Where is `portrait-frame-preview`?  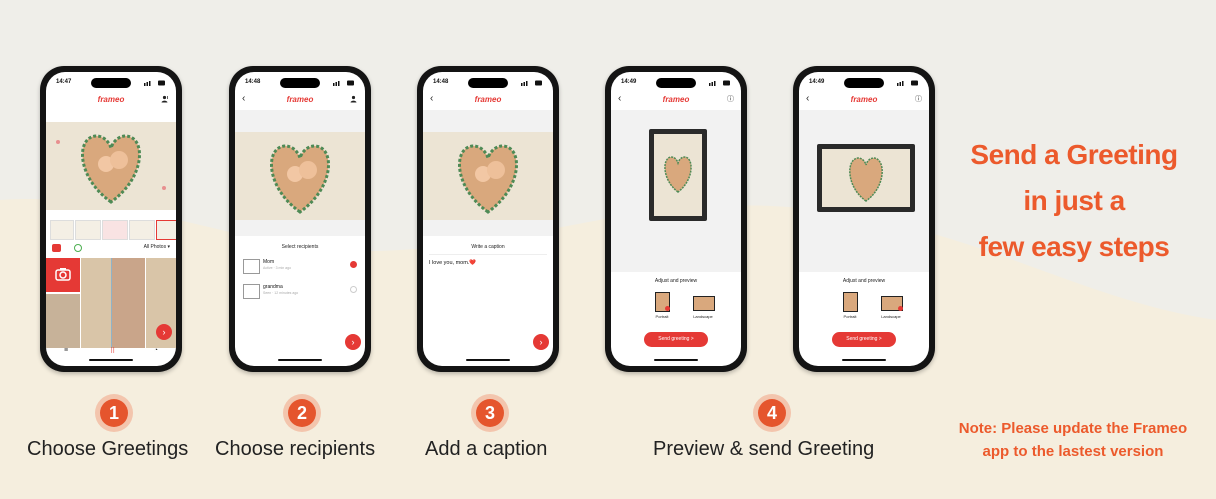 portrait-frame-preview is located at coordinates (678, 175).